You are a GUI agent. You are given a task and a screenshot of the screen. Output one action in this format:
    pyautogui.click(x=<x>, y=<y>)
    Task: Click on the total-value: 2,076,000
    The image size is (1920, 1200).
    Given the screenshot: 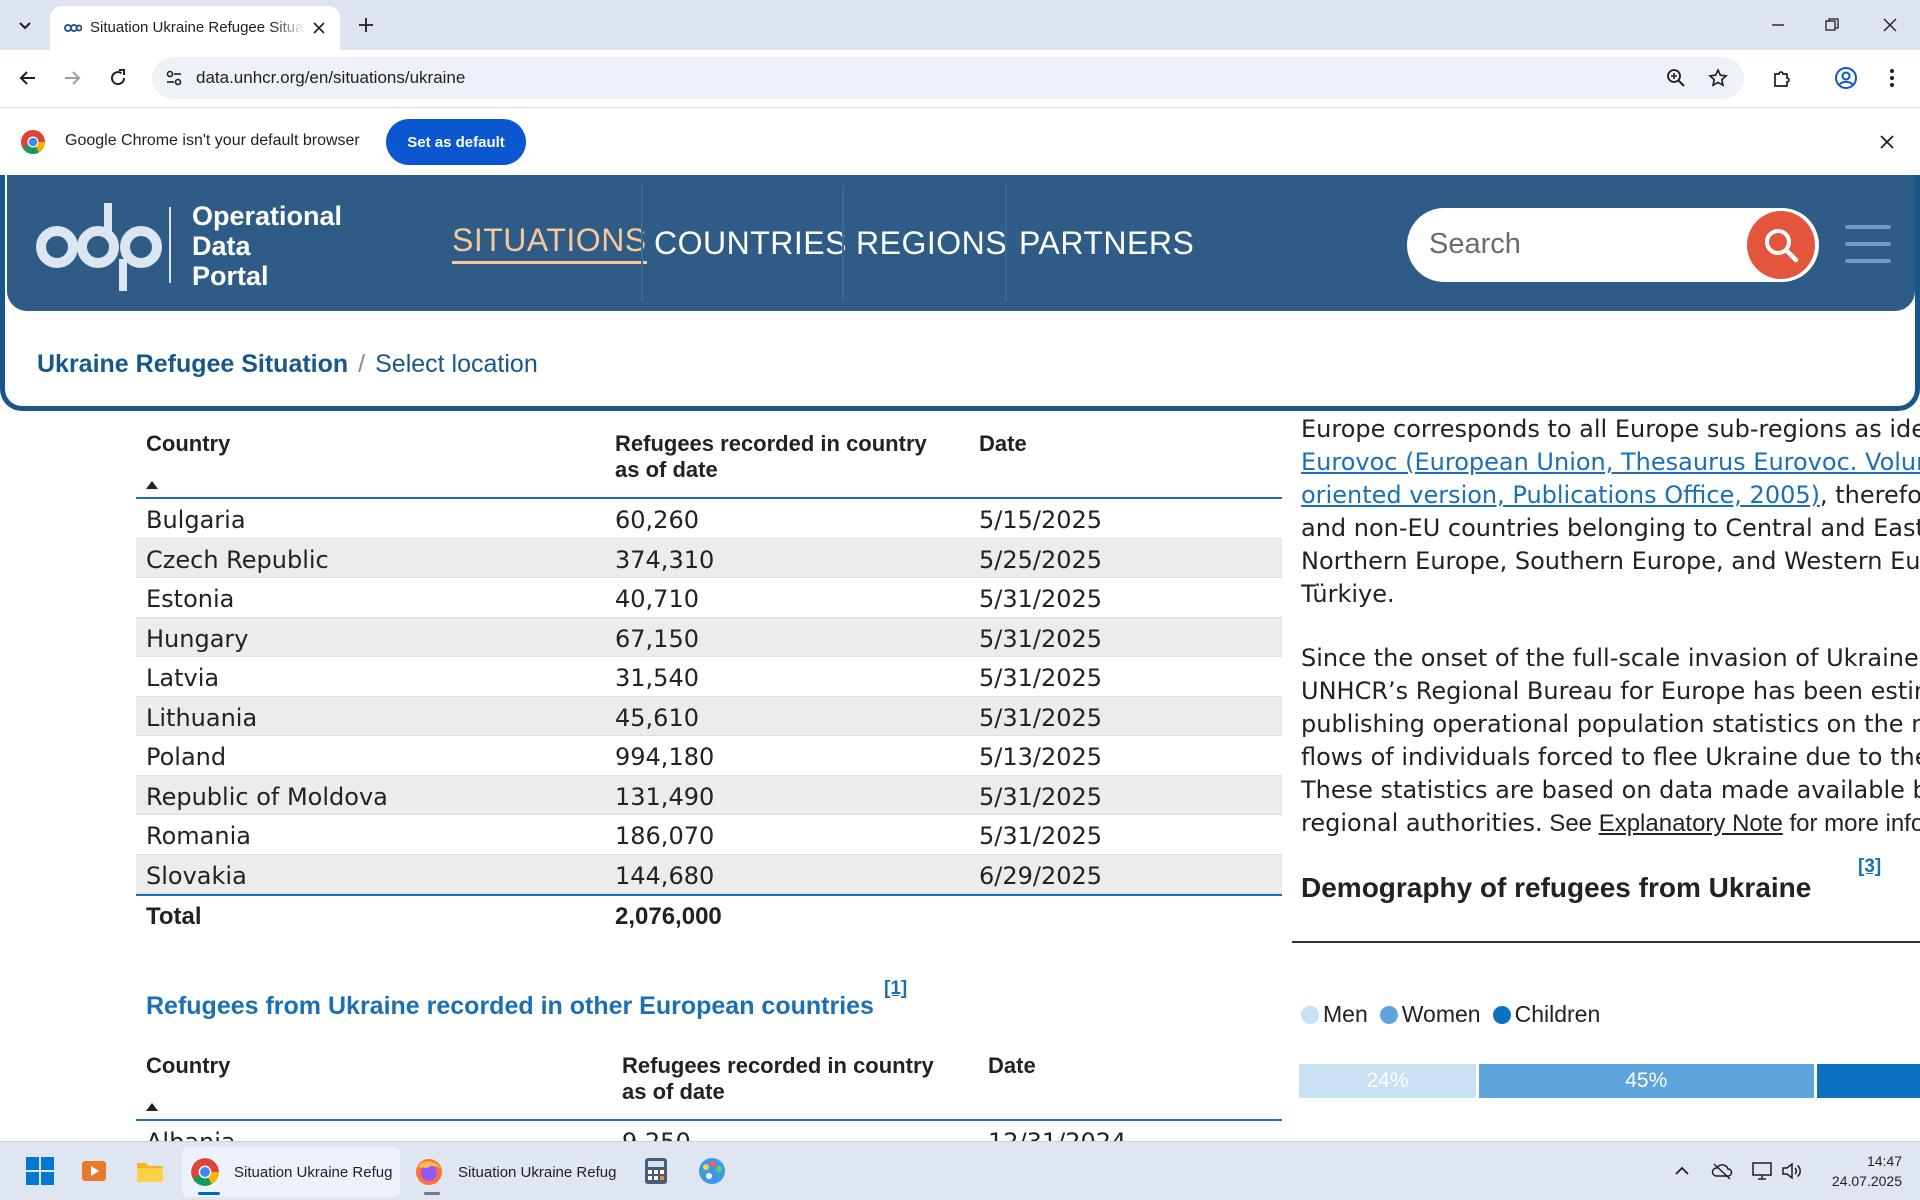 What is the action you would take?
    pyautogui.click(x=668, y=916)
    